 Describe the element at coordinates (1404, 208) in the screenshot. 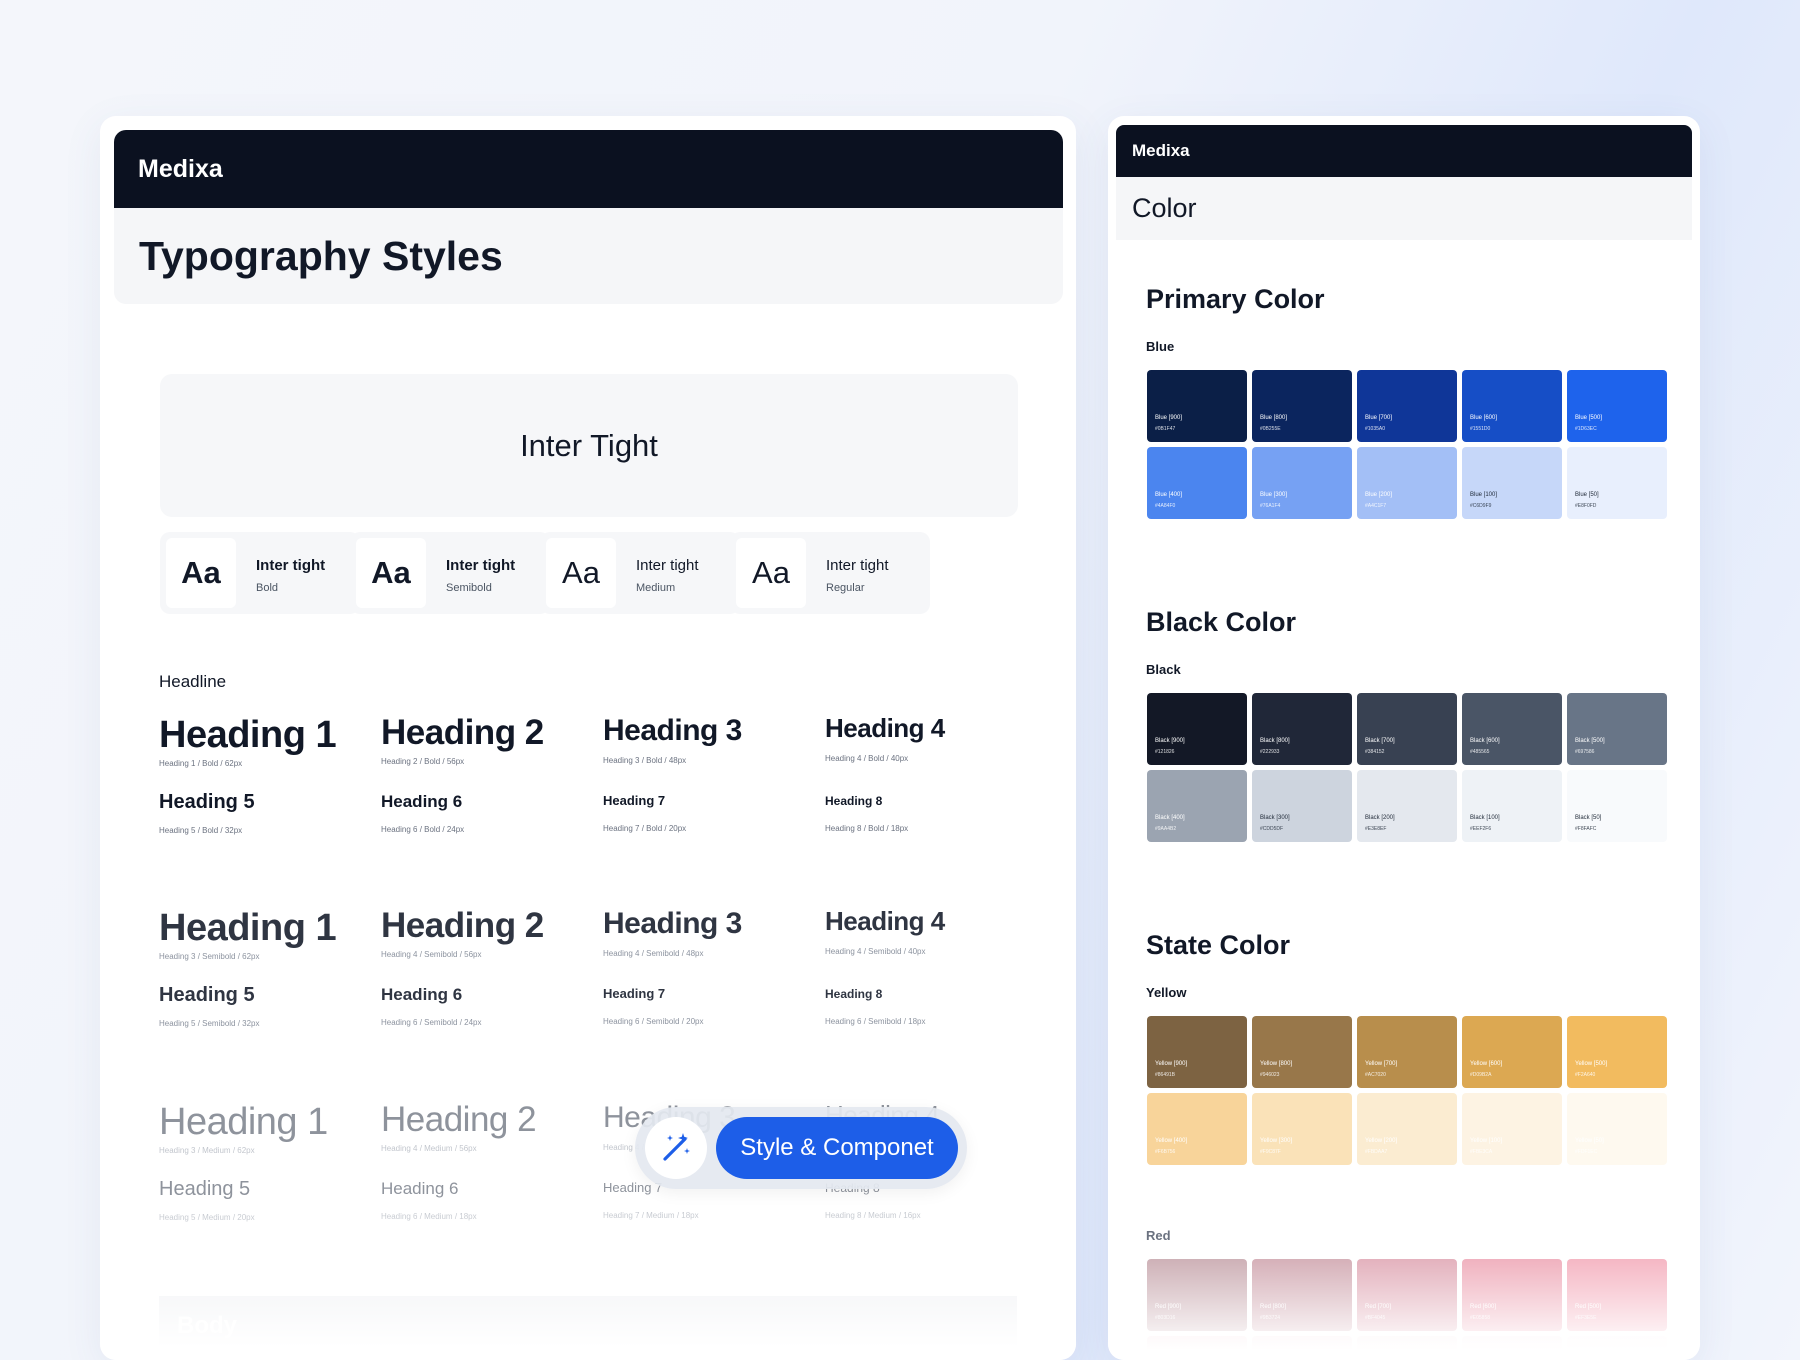

I see `color-title-bar: Color` at that location.